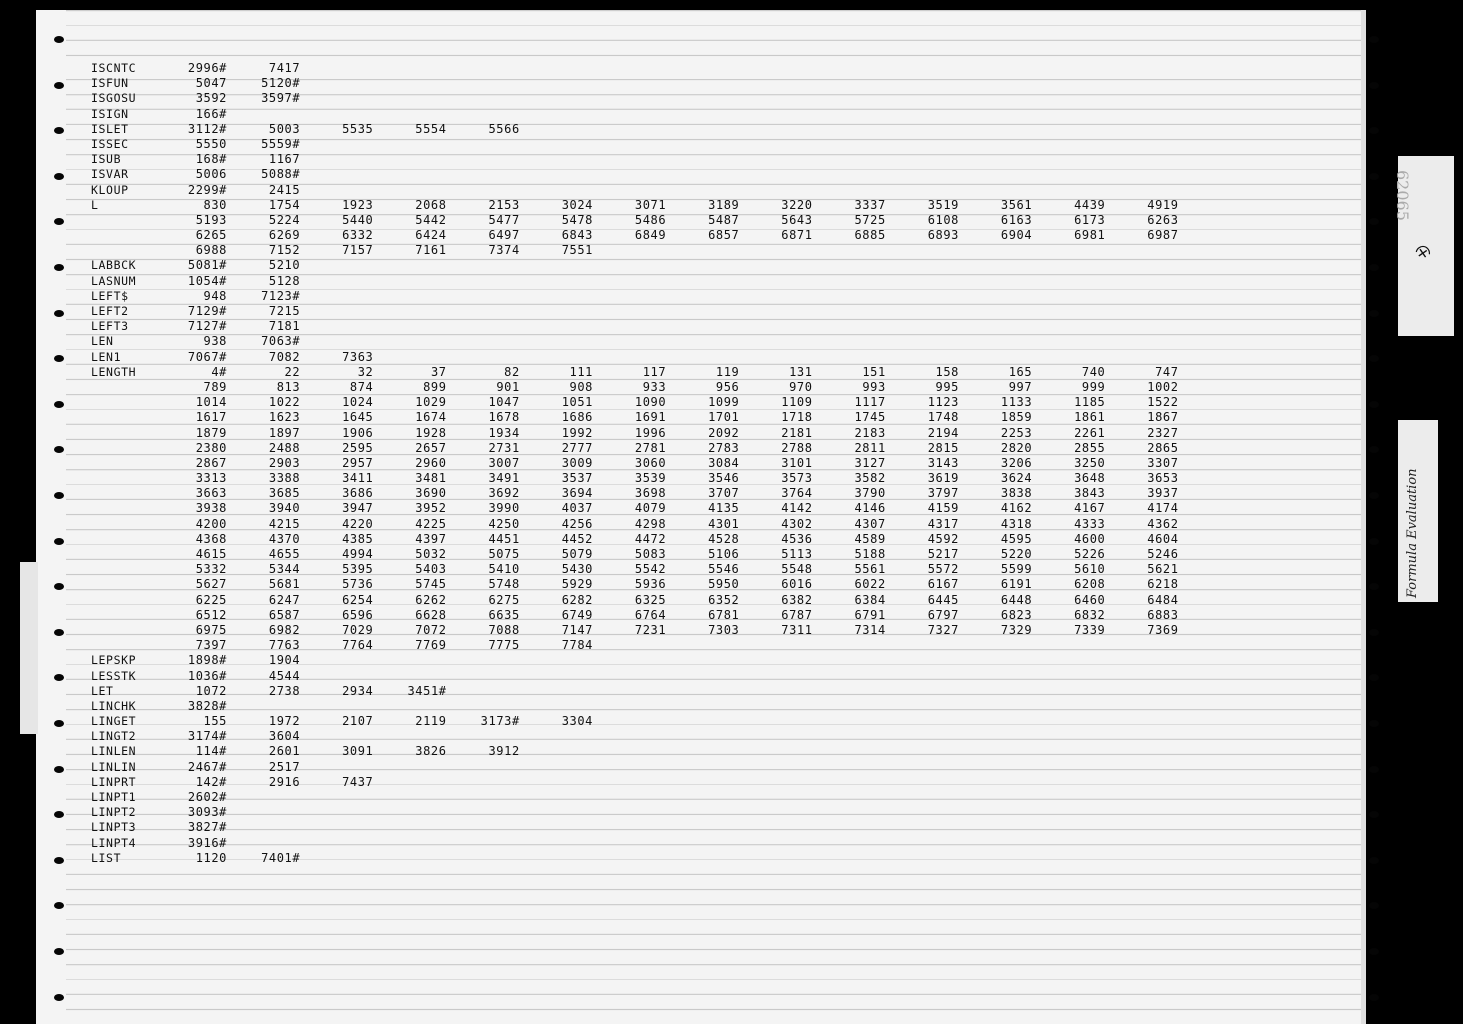  Describe the element at coordinates (943, 554) in the screenshot. I see `line-reference: 5217` at that location.